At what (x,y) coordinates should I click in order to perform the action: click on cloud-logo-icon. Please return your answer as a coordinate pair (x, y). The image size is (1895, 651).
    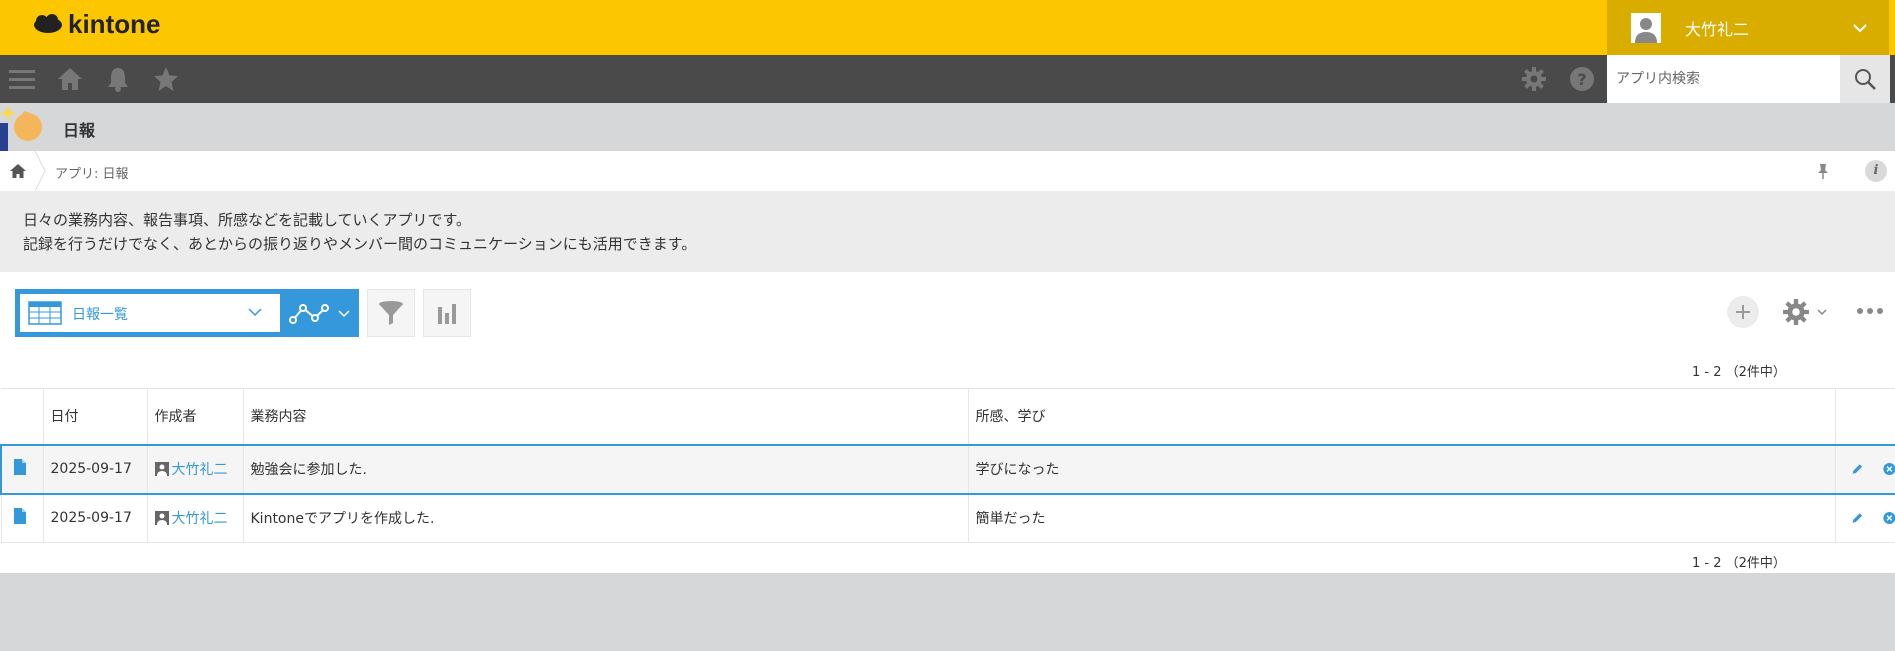
    Looking at the image, I should click on (48, 23).